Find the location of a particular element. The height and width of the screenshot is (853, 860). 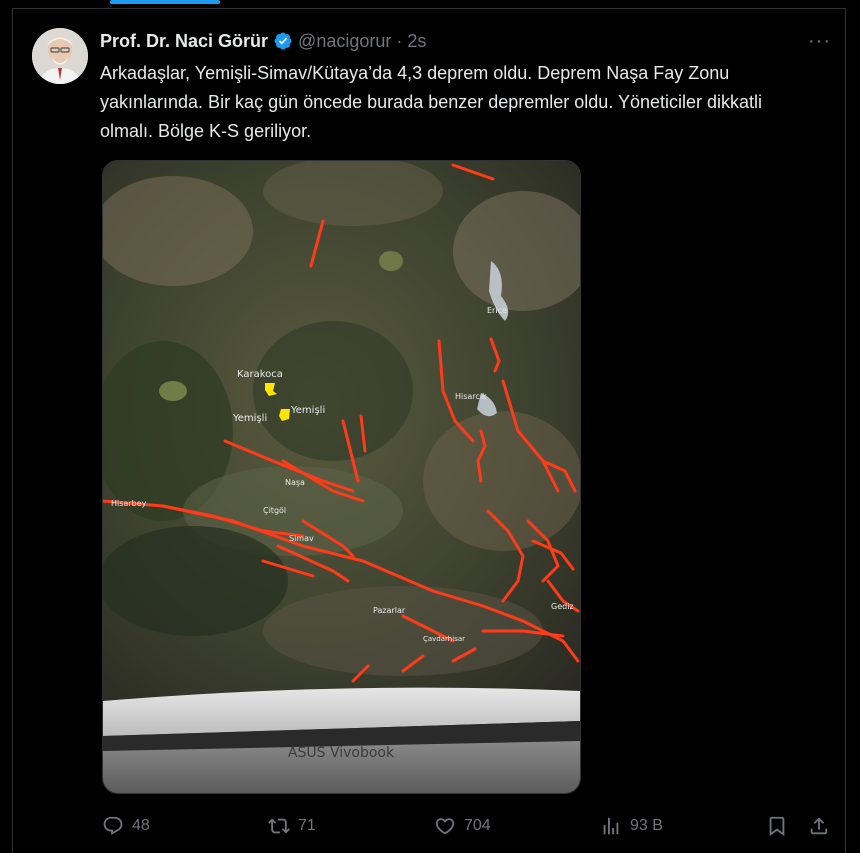

timestamp: 2s is located at coordinates (416, 41).